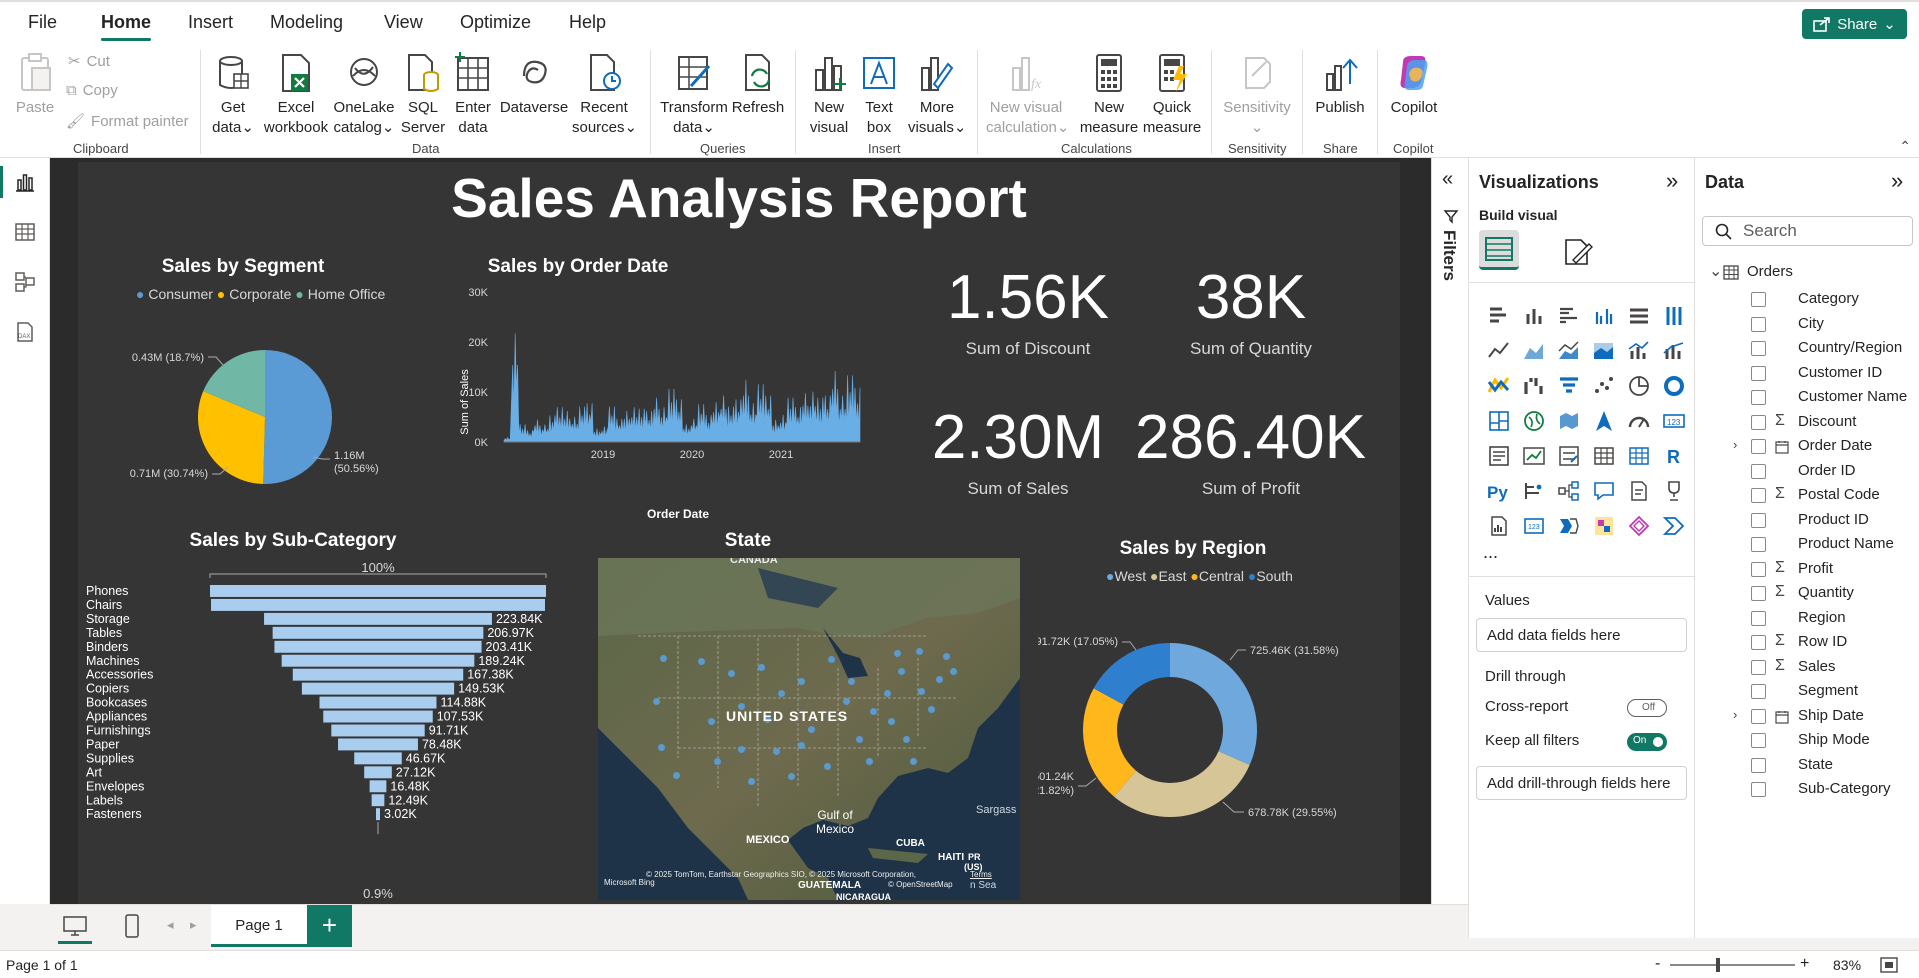 The image size is (1919, 978). I want to click on text-box-button: Text box, so click(879, 95).